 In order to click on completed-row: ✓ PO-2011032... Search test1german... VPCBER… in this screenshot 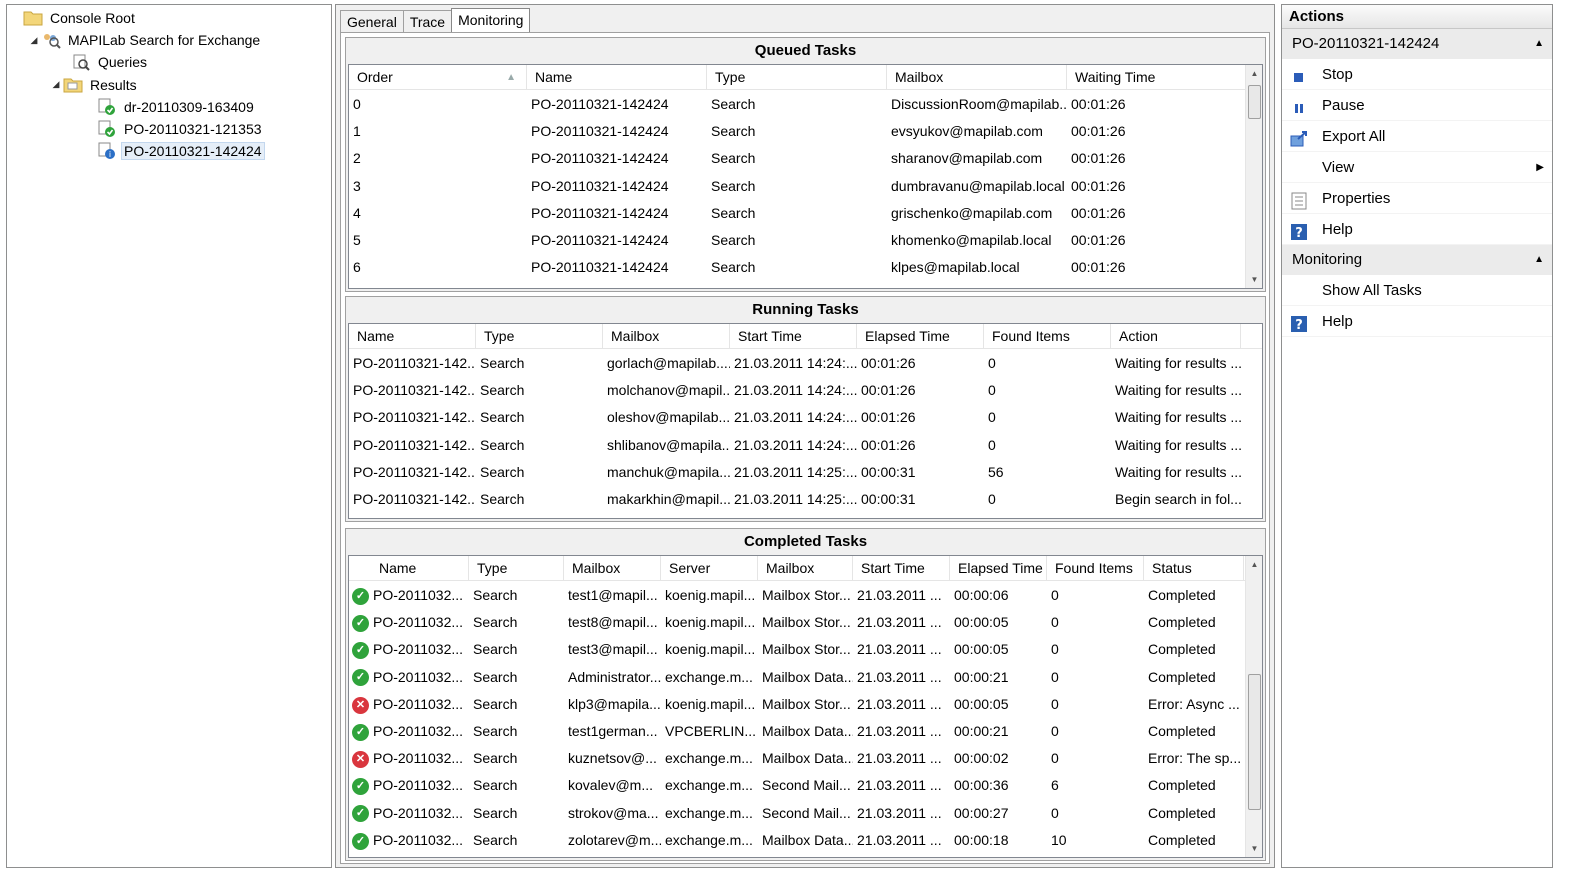, I will do `click(796, 731)`.